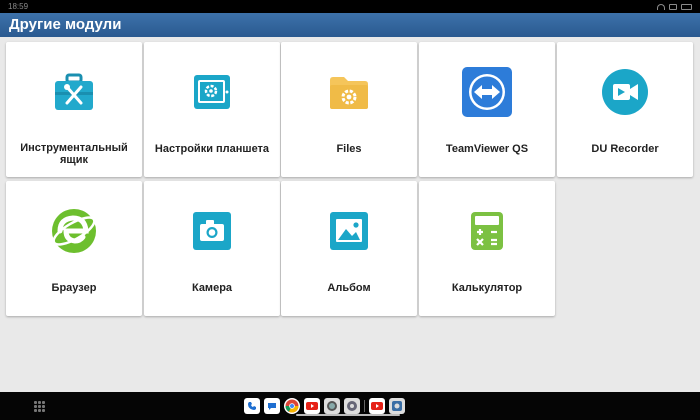 The width and height of the screenshot is (700, 420). I want to click on module-tablet-settings: Настройки планшета, so click(212, 109).